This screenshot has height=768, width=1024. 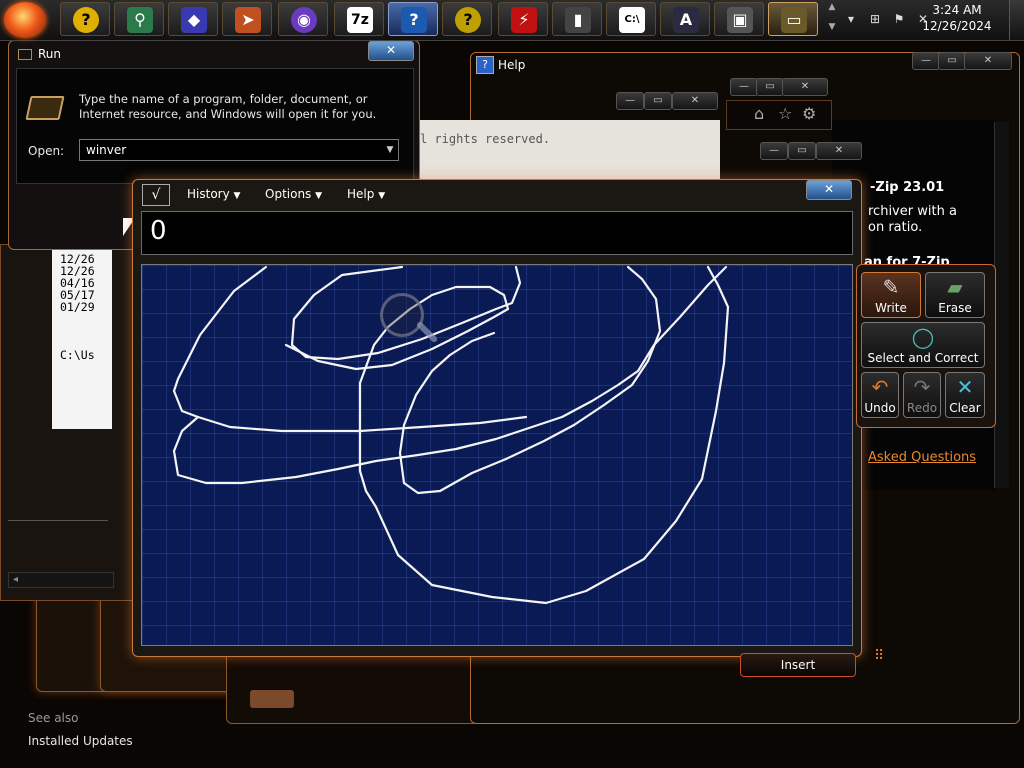 I want to click on pen-icon: ✎, so click(x=891, y=287).